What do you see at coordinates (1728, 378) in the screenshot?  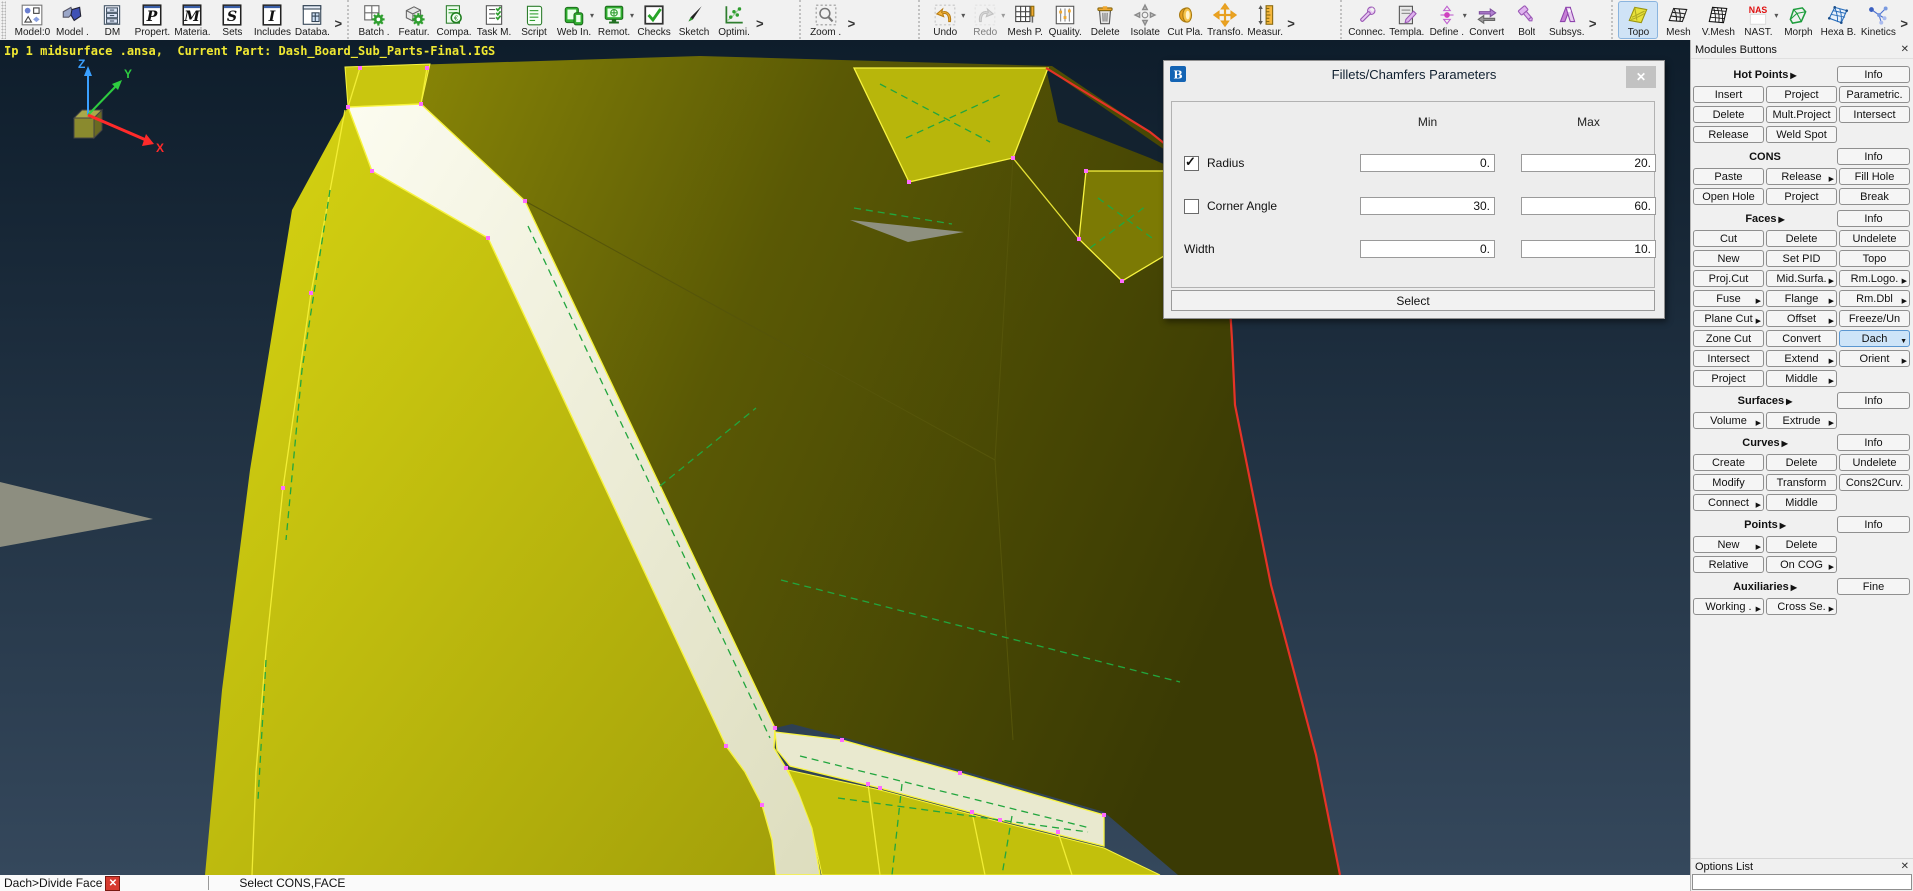 I see `sb-button-faces-project: Project` at bounding box center [1728, 378].